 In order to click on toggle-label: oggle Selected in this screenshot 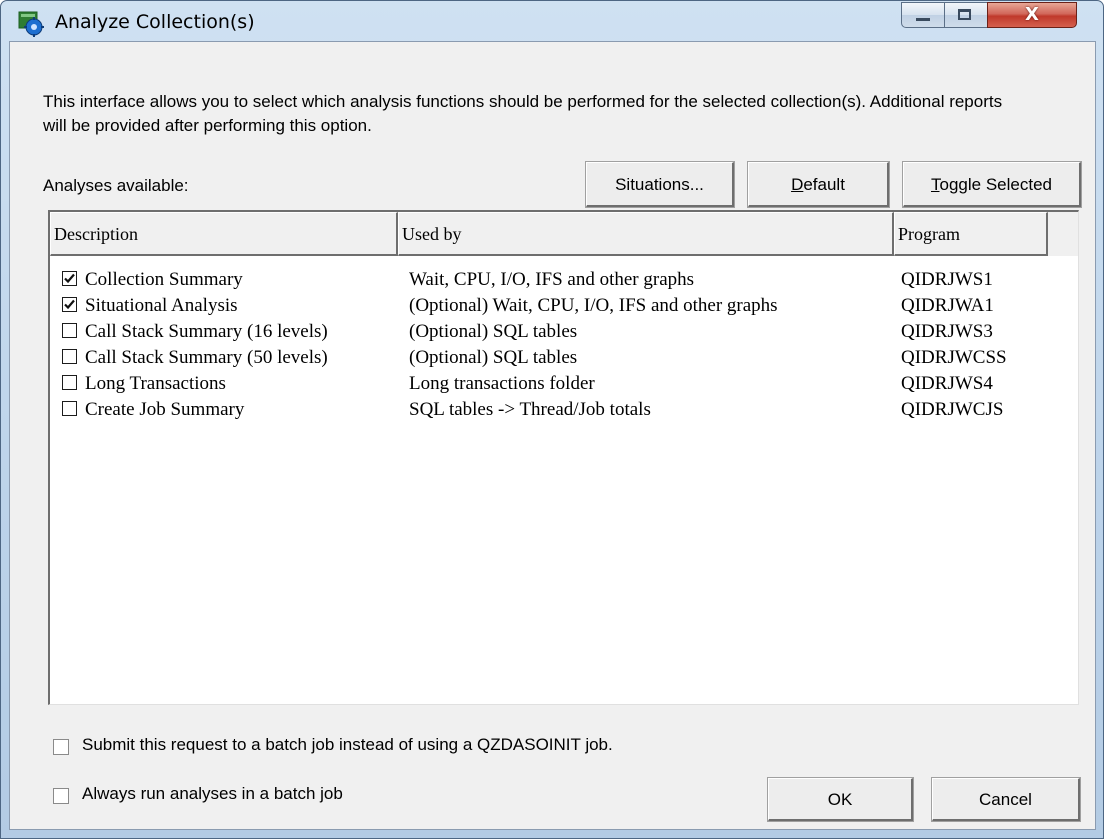, I will do `click(995, 184)`.